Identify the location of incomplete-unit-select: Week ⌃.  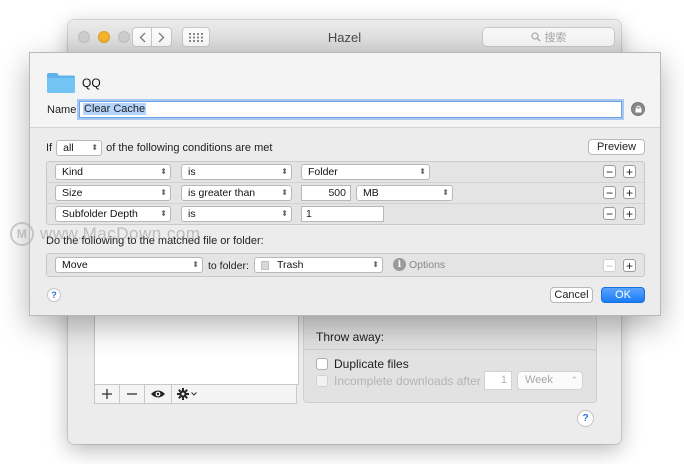
(550, 380).